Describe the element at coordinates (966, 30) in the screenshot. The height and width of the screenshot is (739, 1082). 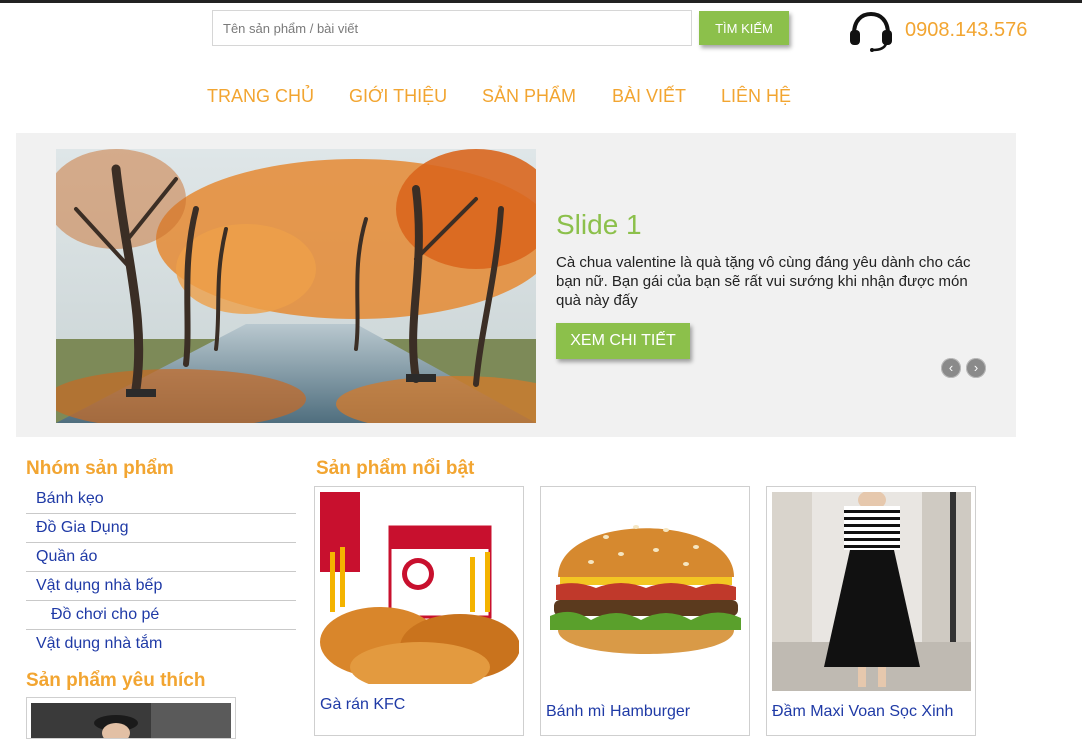
I see `hotline-number: 0908.143.576` at that location.